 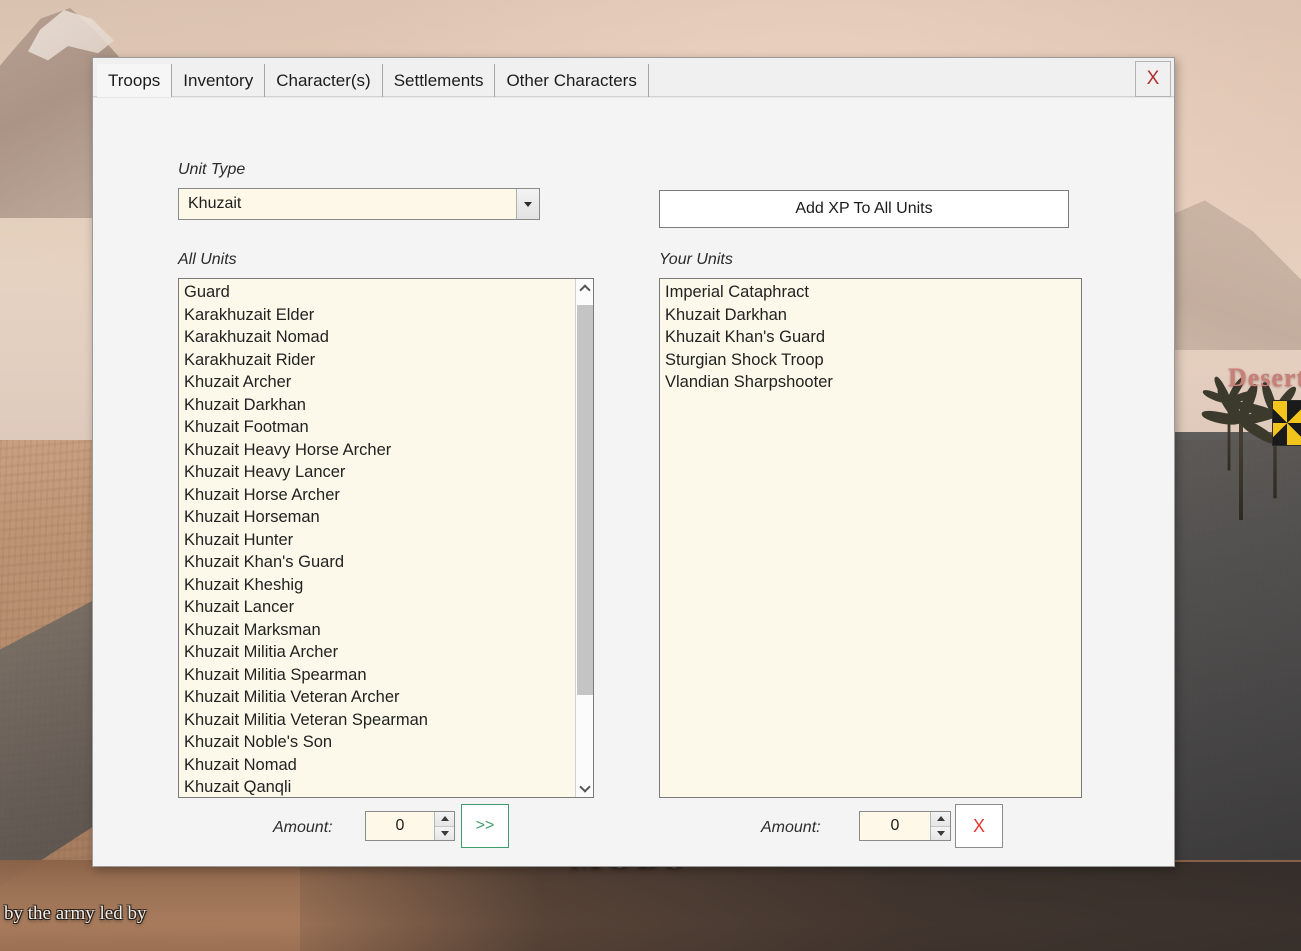 I want to click on tab-characters: Character(s), so click(x=324, y=80).